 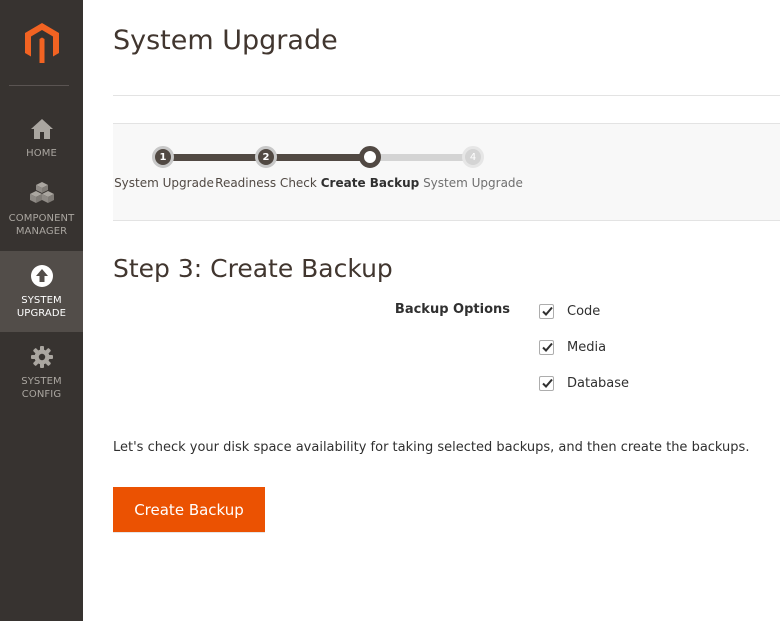 I want to click on code-checkbox, so click(x=546, y=311).